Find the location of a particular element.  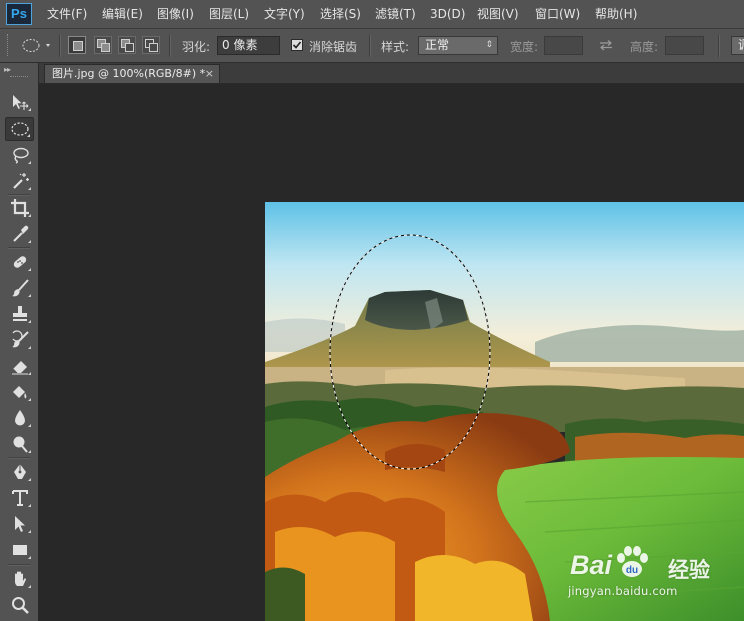

swap-width-height-icon is located at coordinates (606, 46).